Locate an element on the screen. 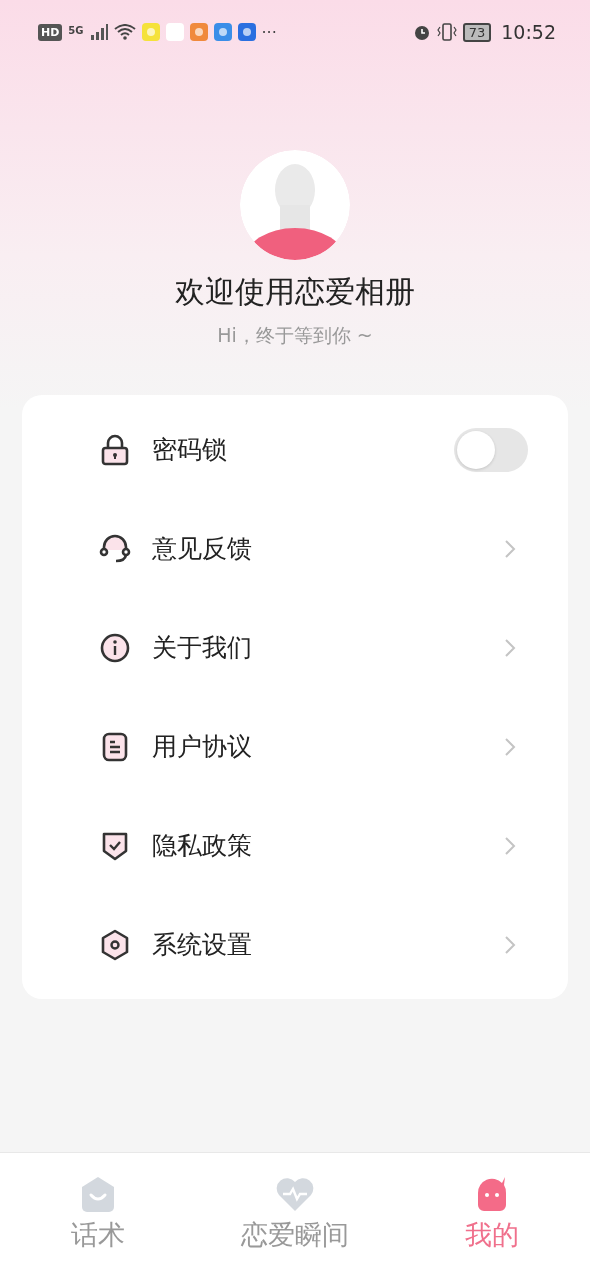  wifi-icon is located at coordinates (124, 32).